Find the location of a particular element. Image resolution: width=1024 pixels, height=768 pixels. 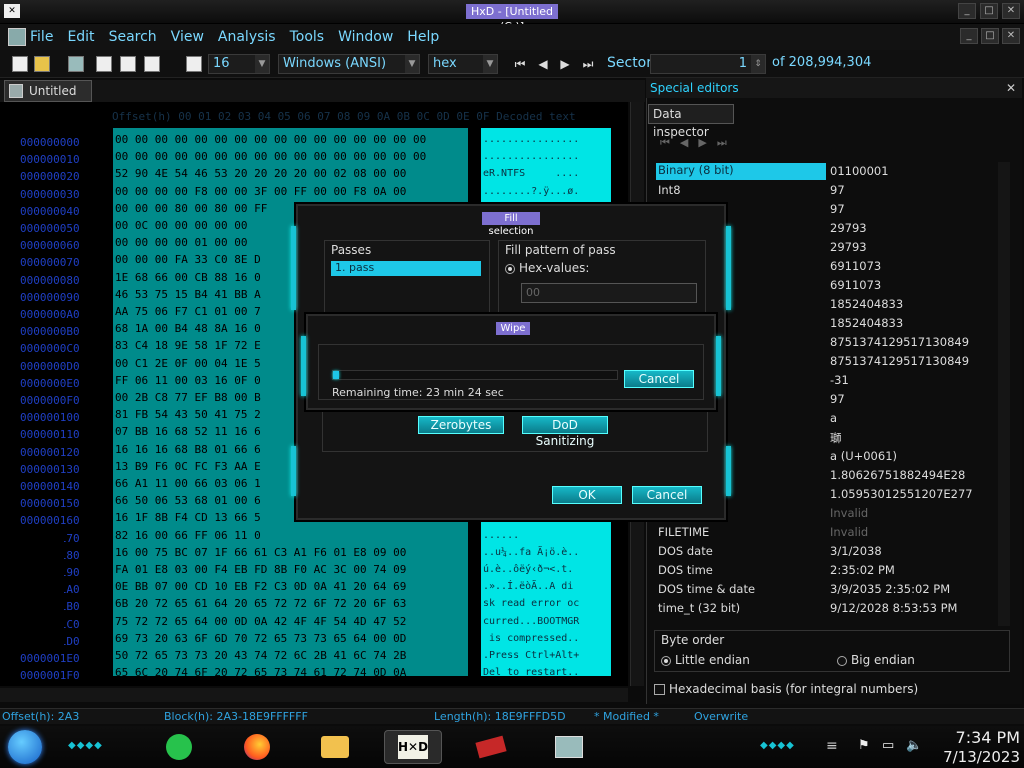

disk-icon is located at coordinates (128, 64).